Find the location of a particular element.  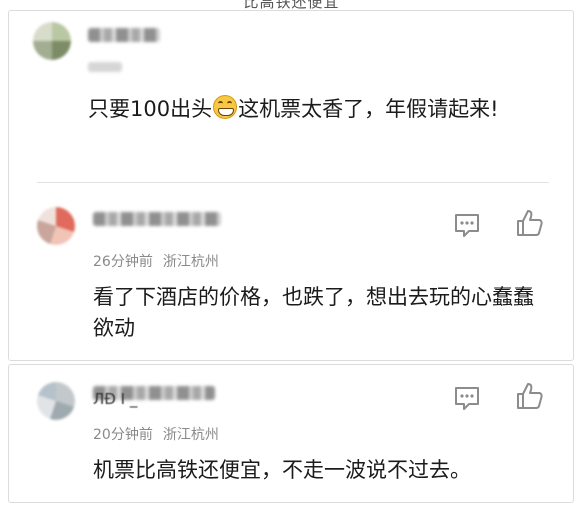

user-meta-blurred is located at coordinates (105, 67).